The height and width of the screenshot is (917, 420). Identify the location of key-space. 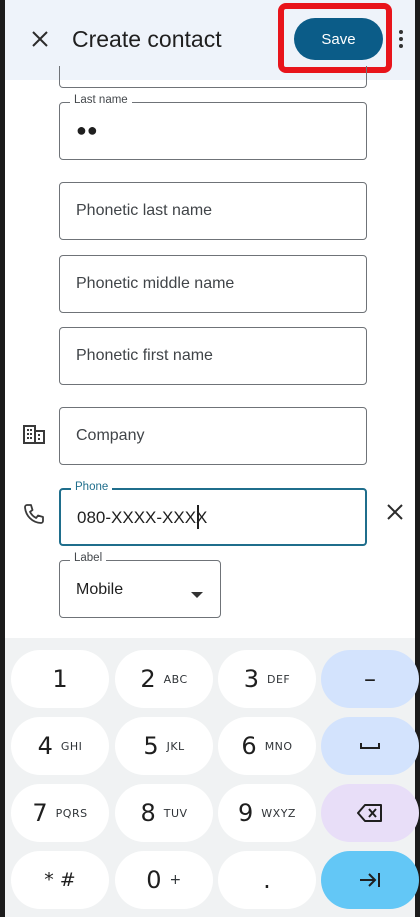
(370, 746).